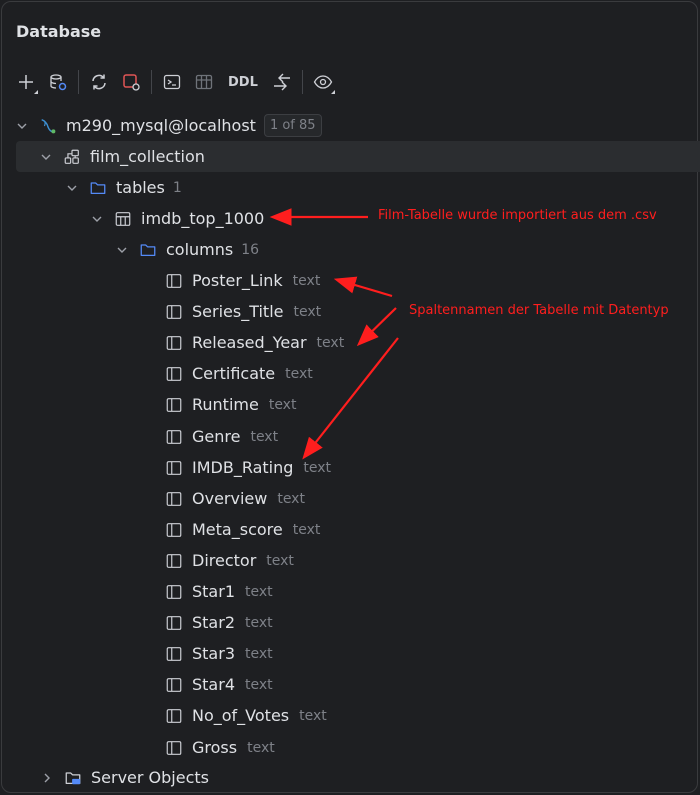 This screenshot has width=700, height=795. Describe the element at coordinates (350, 187) in the screenshot. I see `tree-node-tables-folder: tables 1` at that location.